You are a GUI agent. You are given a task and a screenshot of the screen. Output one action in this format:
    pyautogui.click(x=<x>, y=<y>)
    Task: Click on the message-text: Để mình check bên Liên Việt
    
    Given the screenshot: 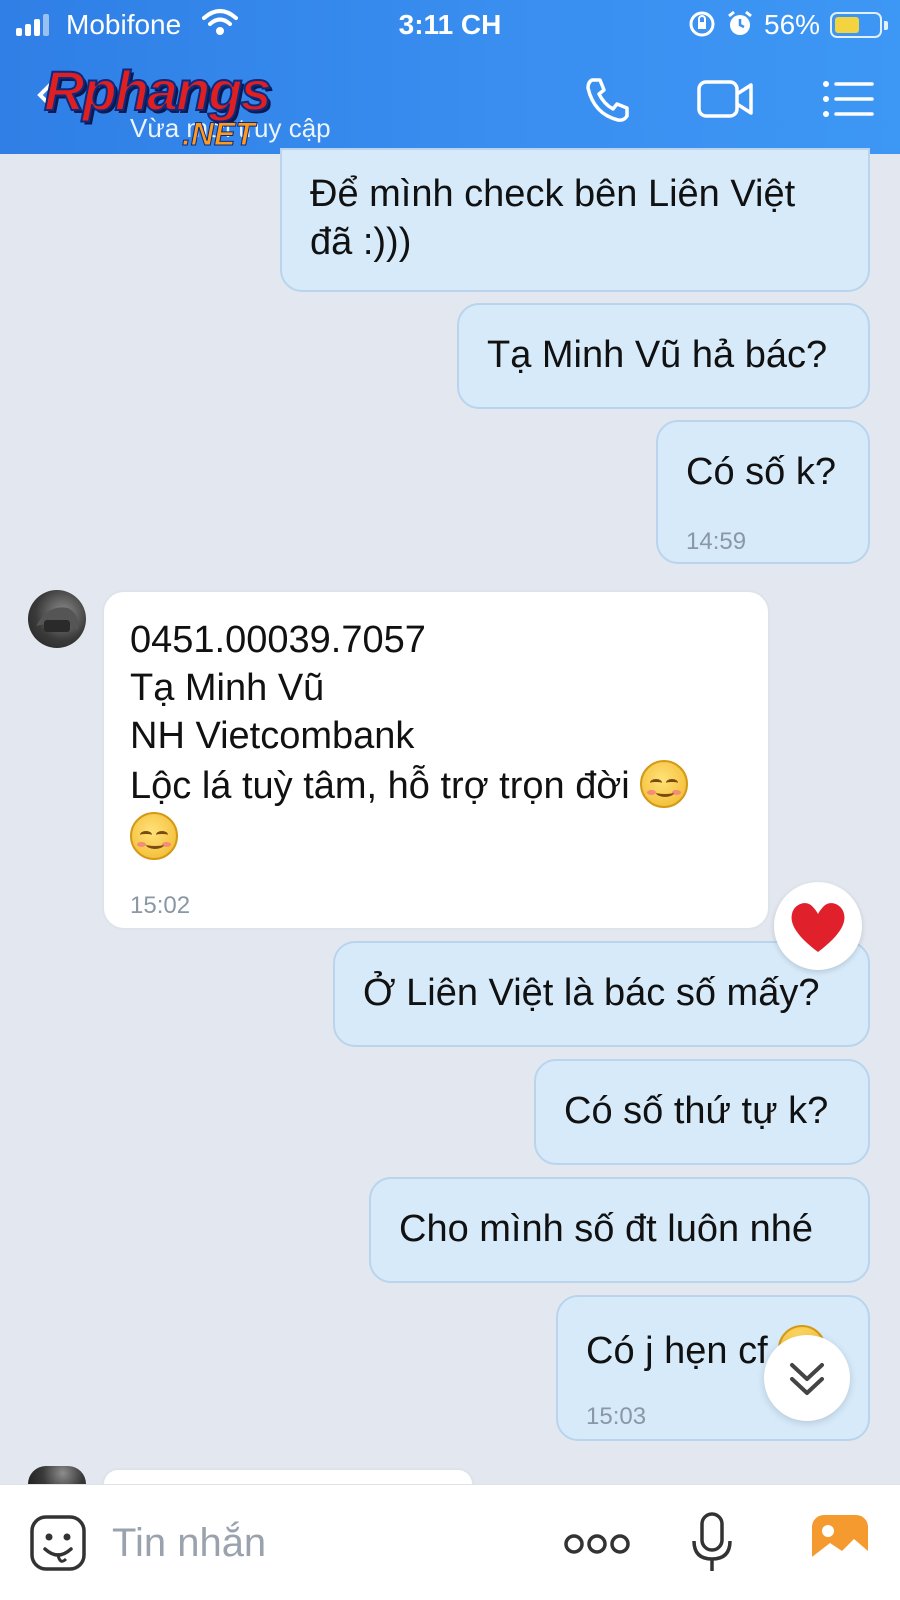 What is the action you would take?
    pyautogui.click(x=553, y=194)
    